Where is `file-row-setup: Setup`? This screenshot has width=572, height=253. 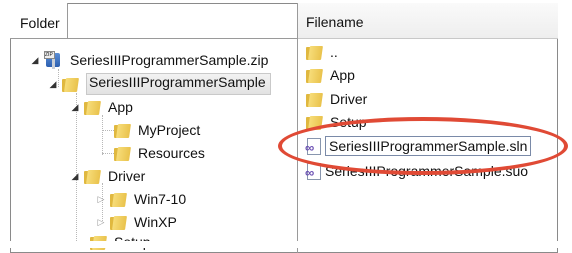
file-row-setup: Setup is located at coordinates (336, 122).